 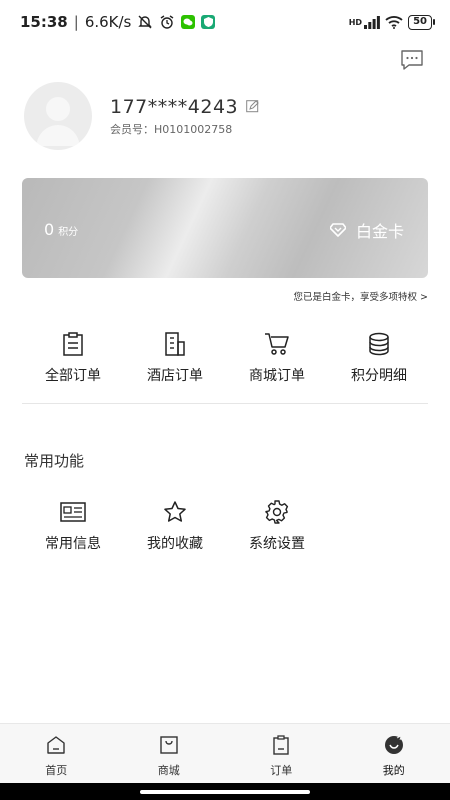 I want to click on home-indicator, so click(x=225, y=792).